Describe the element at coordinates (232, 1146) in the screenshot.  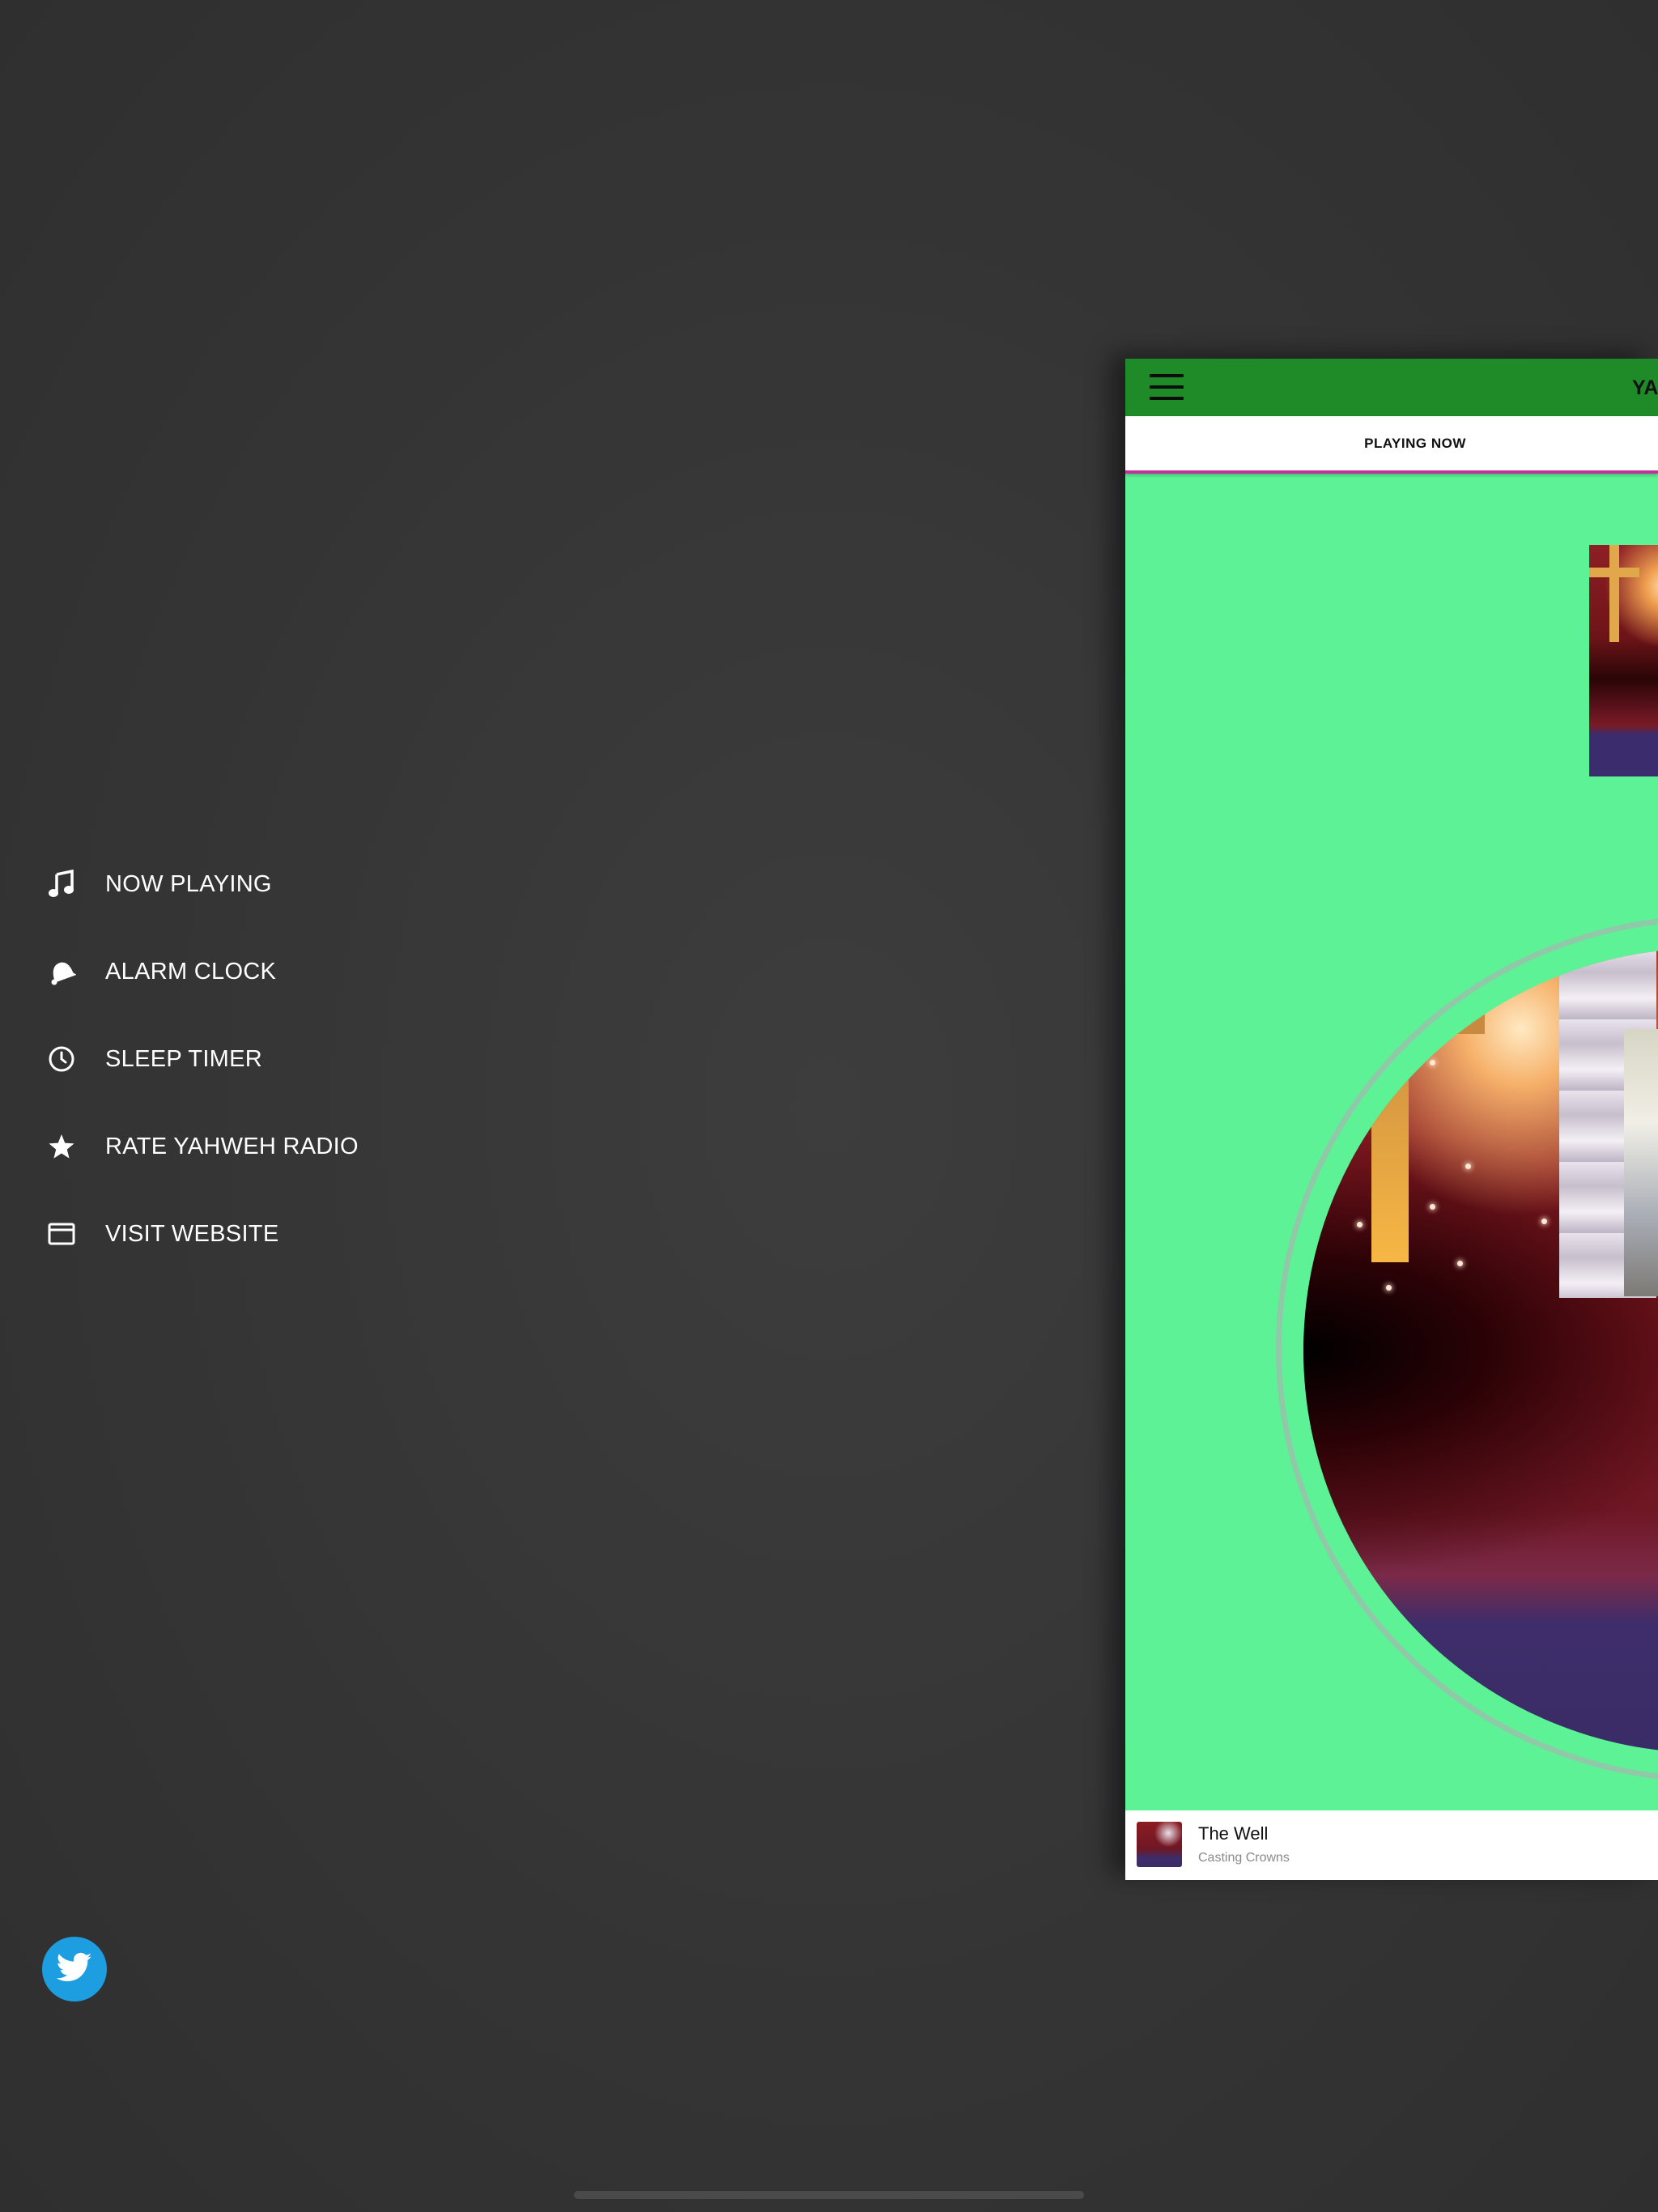
I see `menu-item-label: RATE YAHWEH RADIO` at that location.